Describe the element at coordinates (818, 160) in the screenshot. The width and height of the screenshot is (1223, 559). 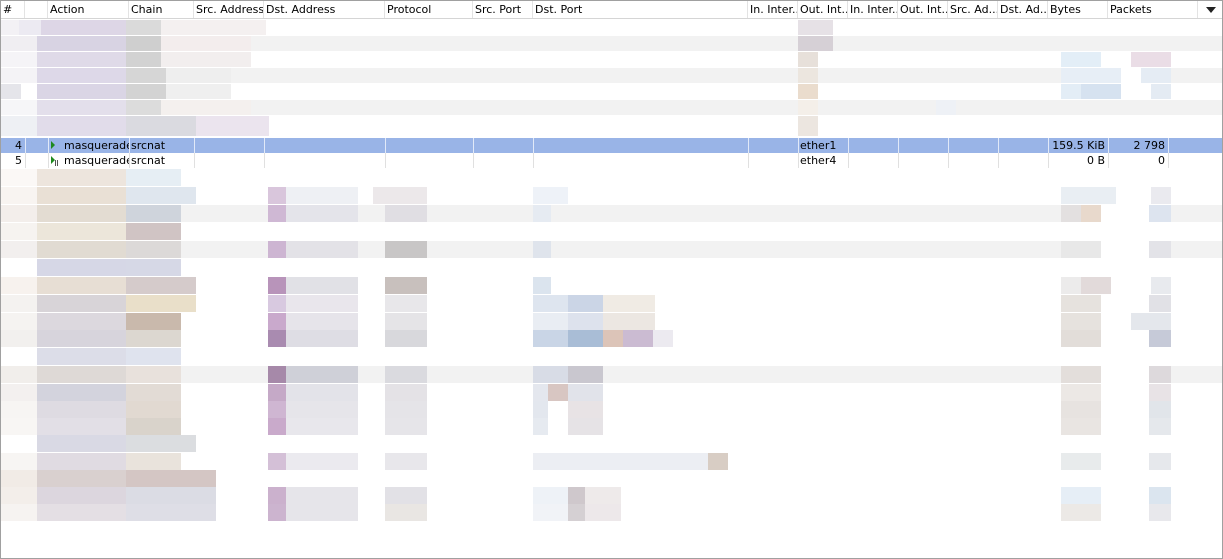
I see `rule-out-interface: ether4` at that location.